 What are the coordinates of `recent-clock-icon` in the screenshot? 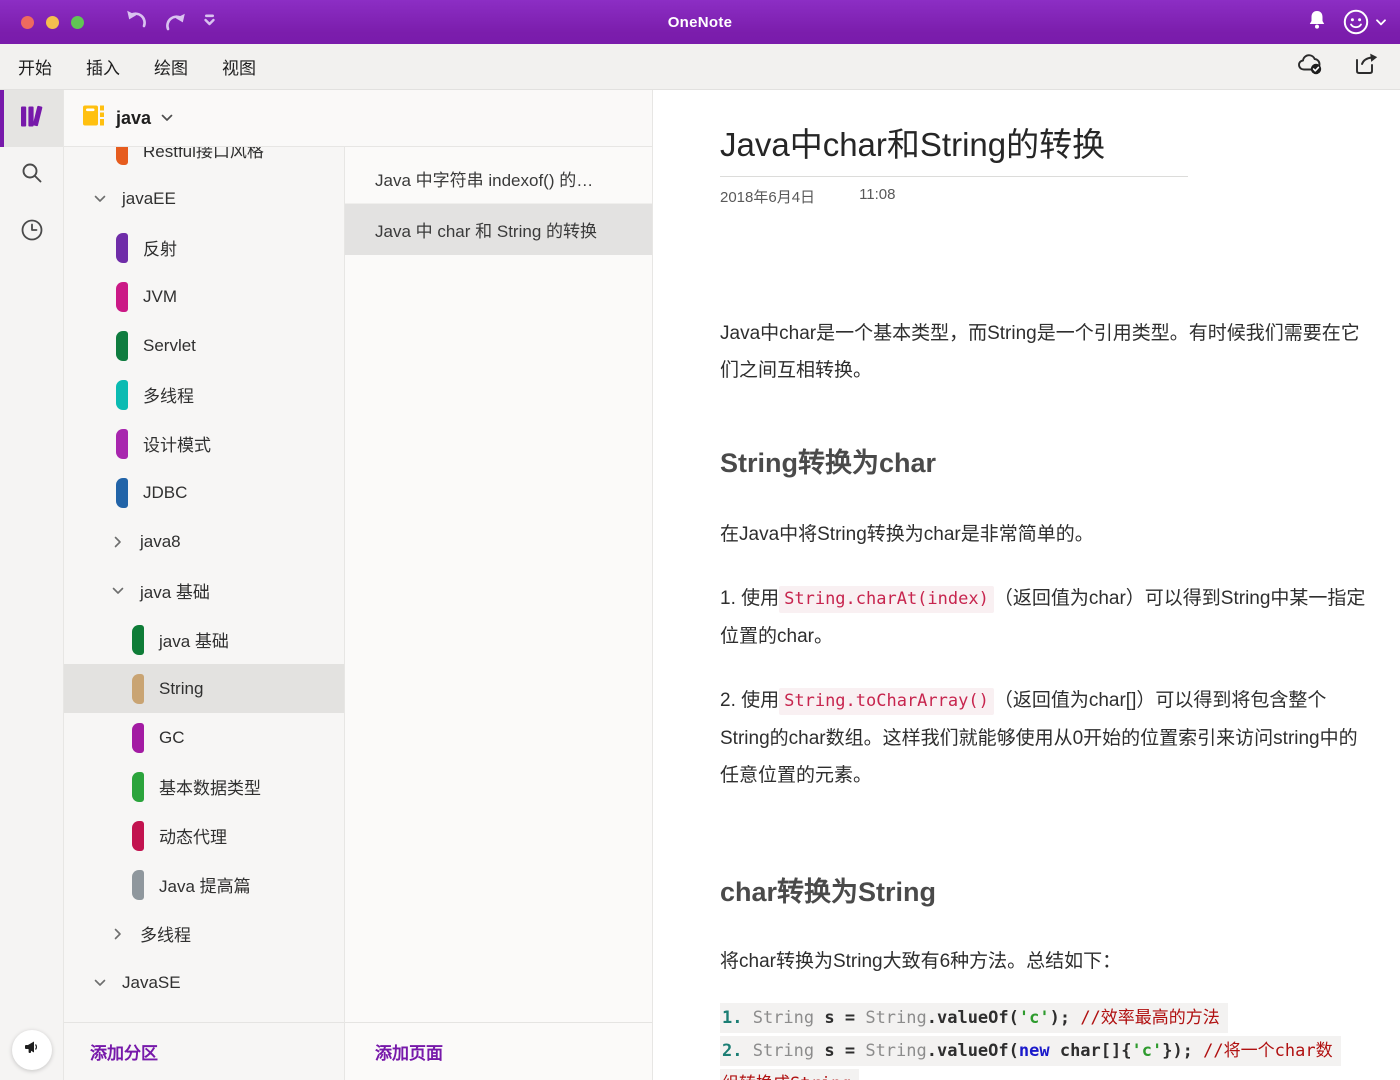 It's located at (32, 232).